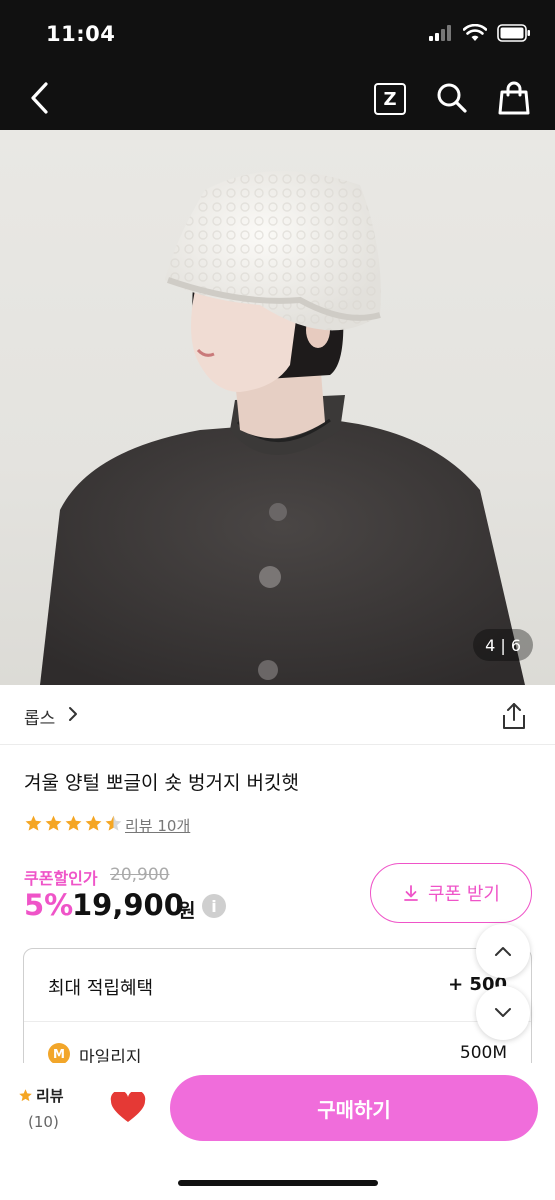  What do you see at coordinates (514, 716) in the screenshot?
I see `share-icon` at bounding box center [514, 716].